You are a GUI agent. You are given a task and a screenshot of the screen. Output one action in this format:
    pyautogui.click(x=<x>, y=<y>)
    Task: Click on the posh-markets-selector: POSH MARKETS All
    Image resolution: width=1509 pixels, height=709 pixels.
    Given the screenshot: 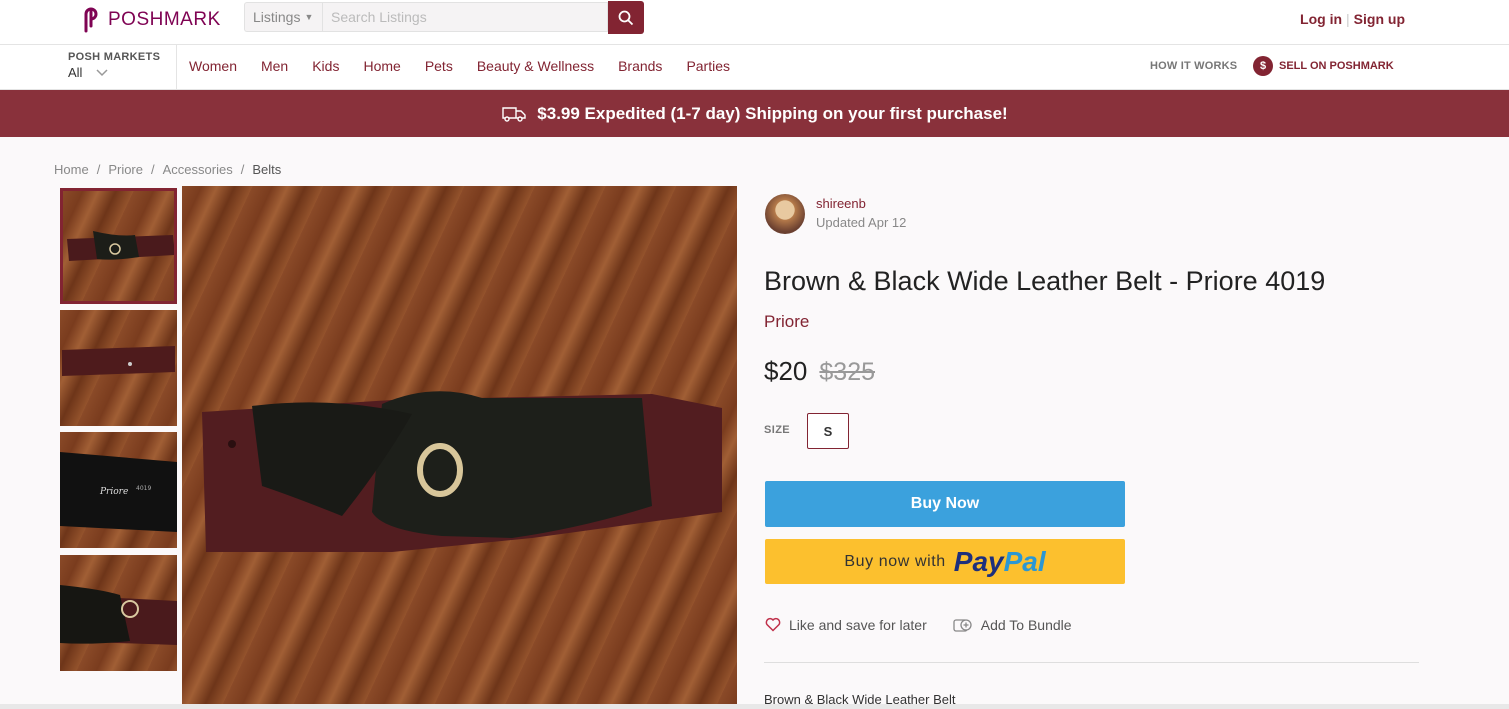 What is the action you would take?
    pyautogui.click(x=114, y=65)
    